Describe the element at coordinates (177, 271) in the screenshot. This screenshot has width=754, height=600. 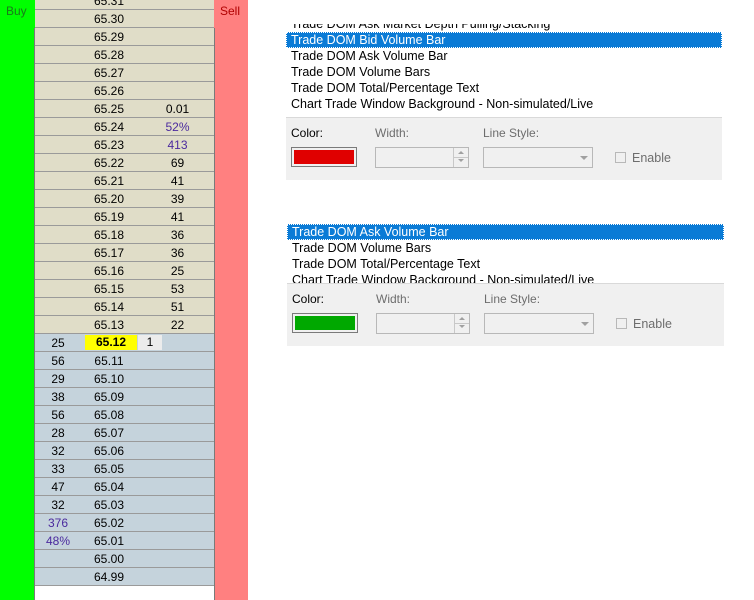
I see `ask-volume: 25` at that location.